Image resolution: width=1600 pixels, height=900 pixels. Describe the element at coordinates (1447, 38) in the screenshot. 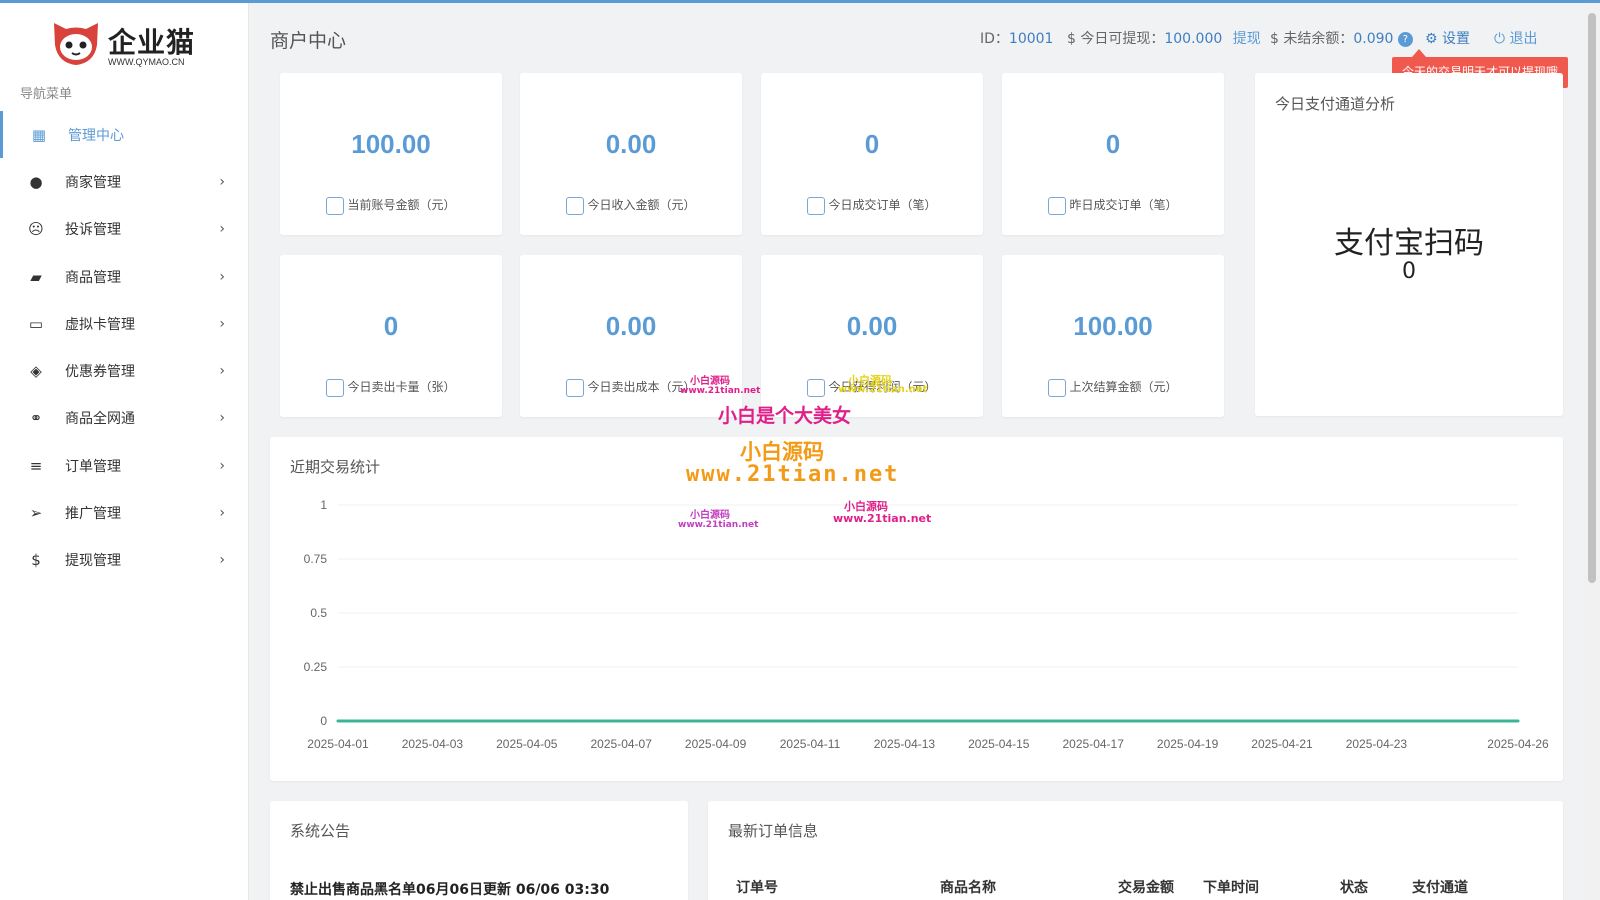

I see `settings-link: ⚙ 设置` at that location.